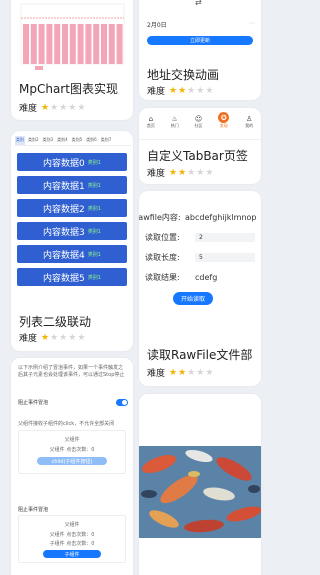 The image size is (320, 575). I want to click on rawfile-value: 5, so click(225, 257).